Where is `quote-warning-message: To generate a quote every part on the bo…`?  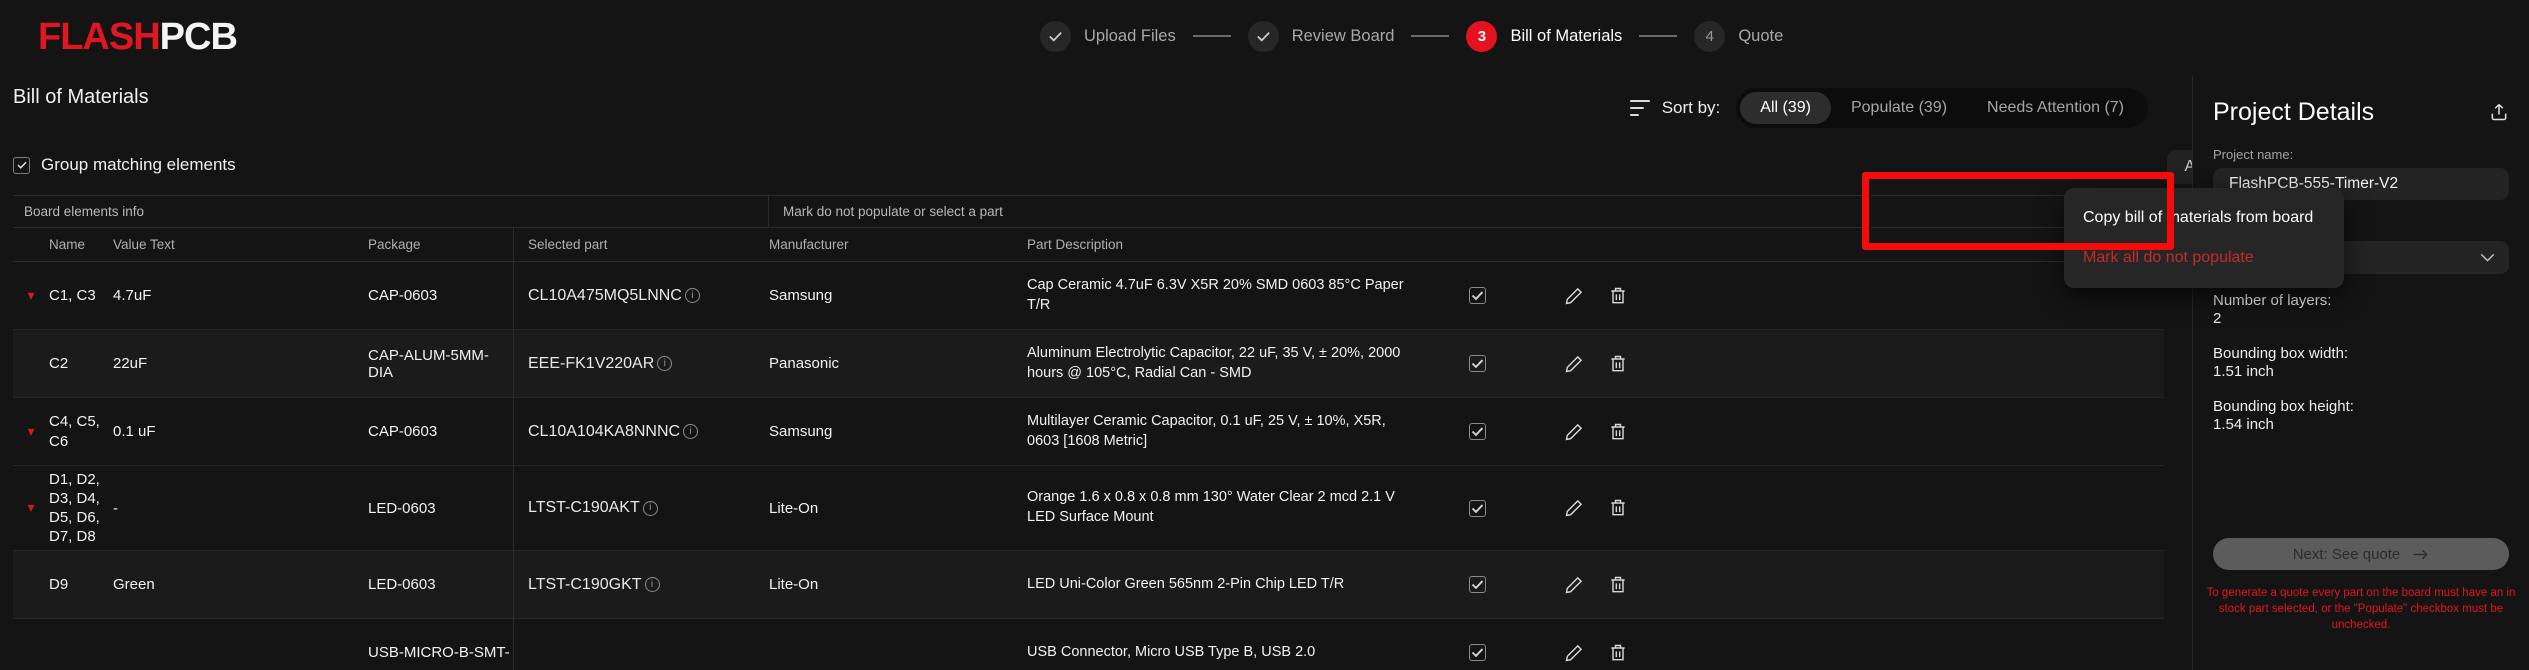
quote-warning-message: To generate a quote every part on the bo… is located at coordinates (2361, 609).